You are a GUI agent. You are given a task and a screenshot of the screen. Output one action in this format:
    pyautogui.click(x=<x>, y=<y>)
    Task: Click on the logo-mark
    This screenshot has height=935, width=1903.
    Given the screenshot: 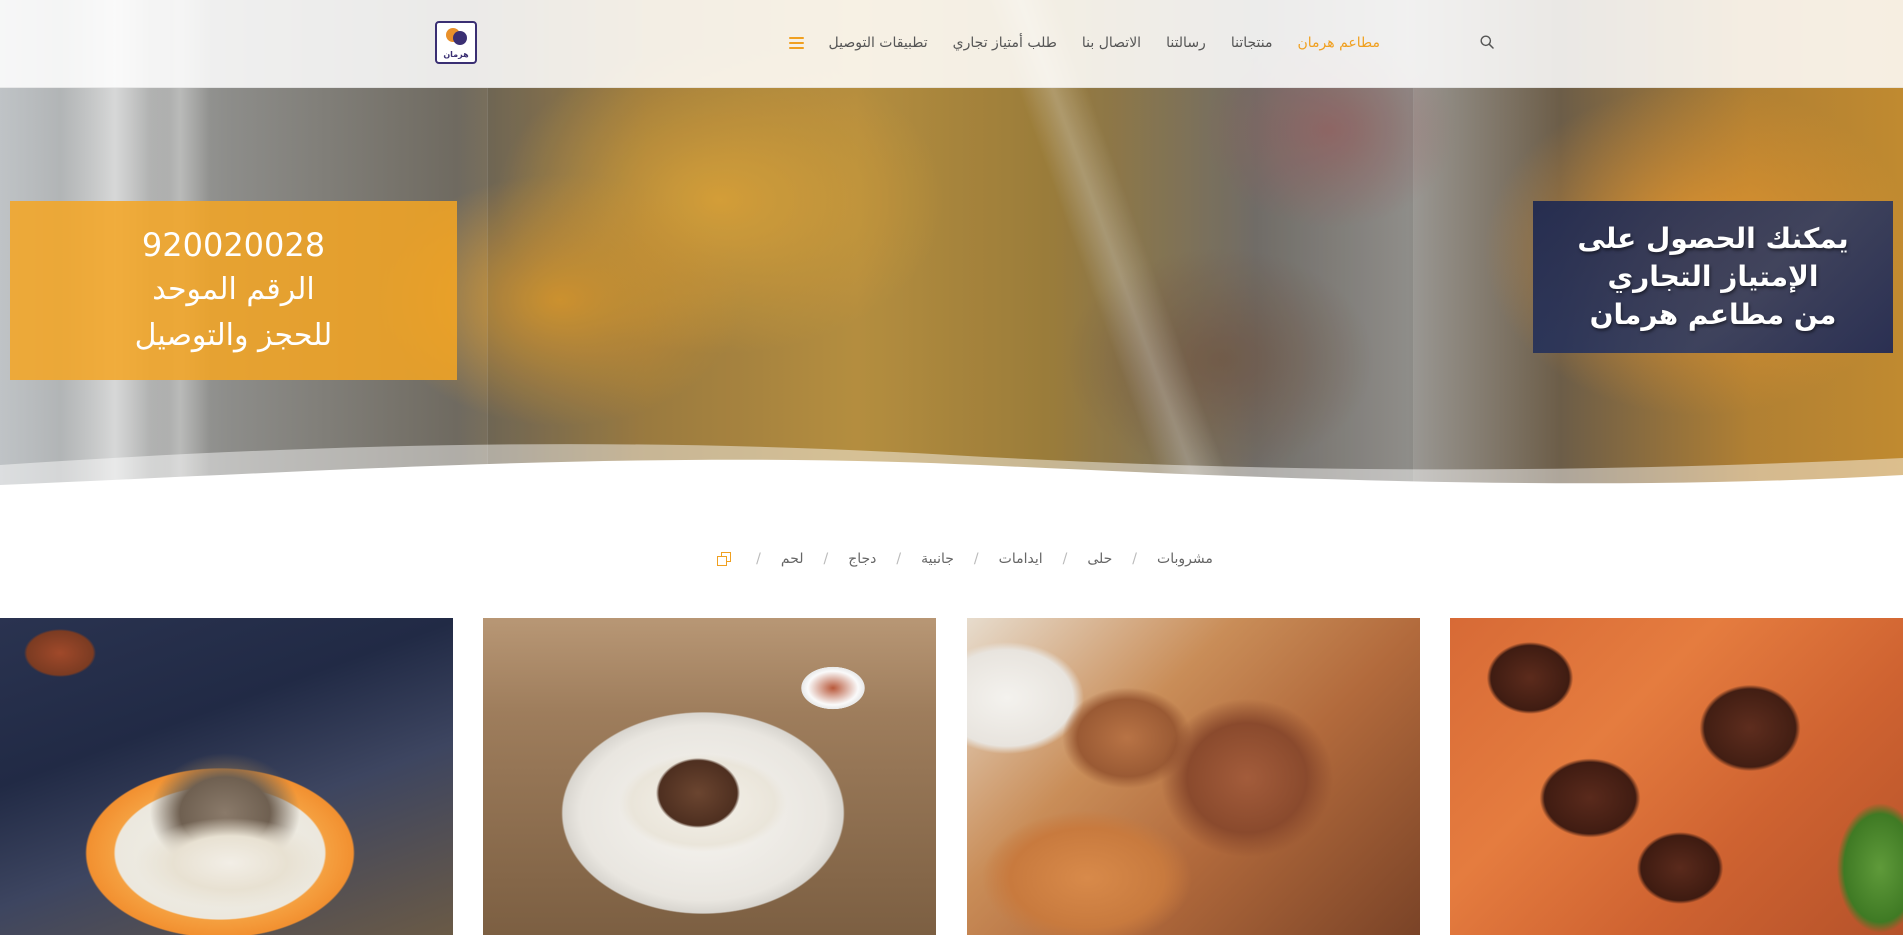 What is the action you would take?
    pyautogui.click(x=456, y=38)
    